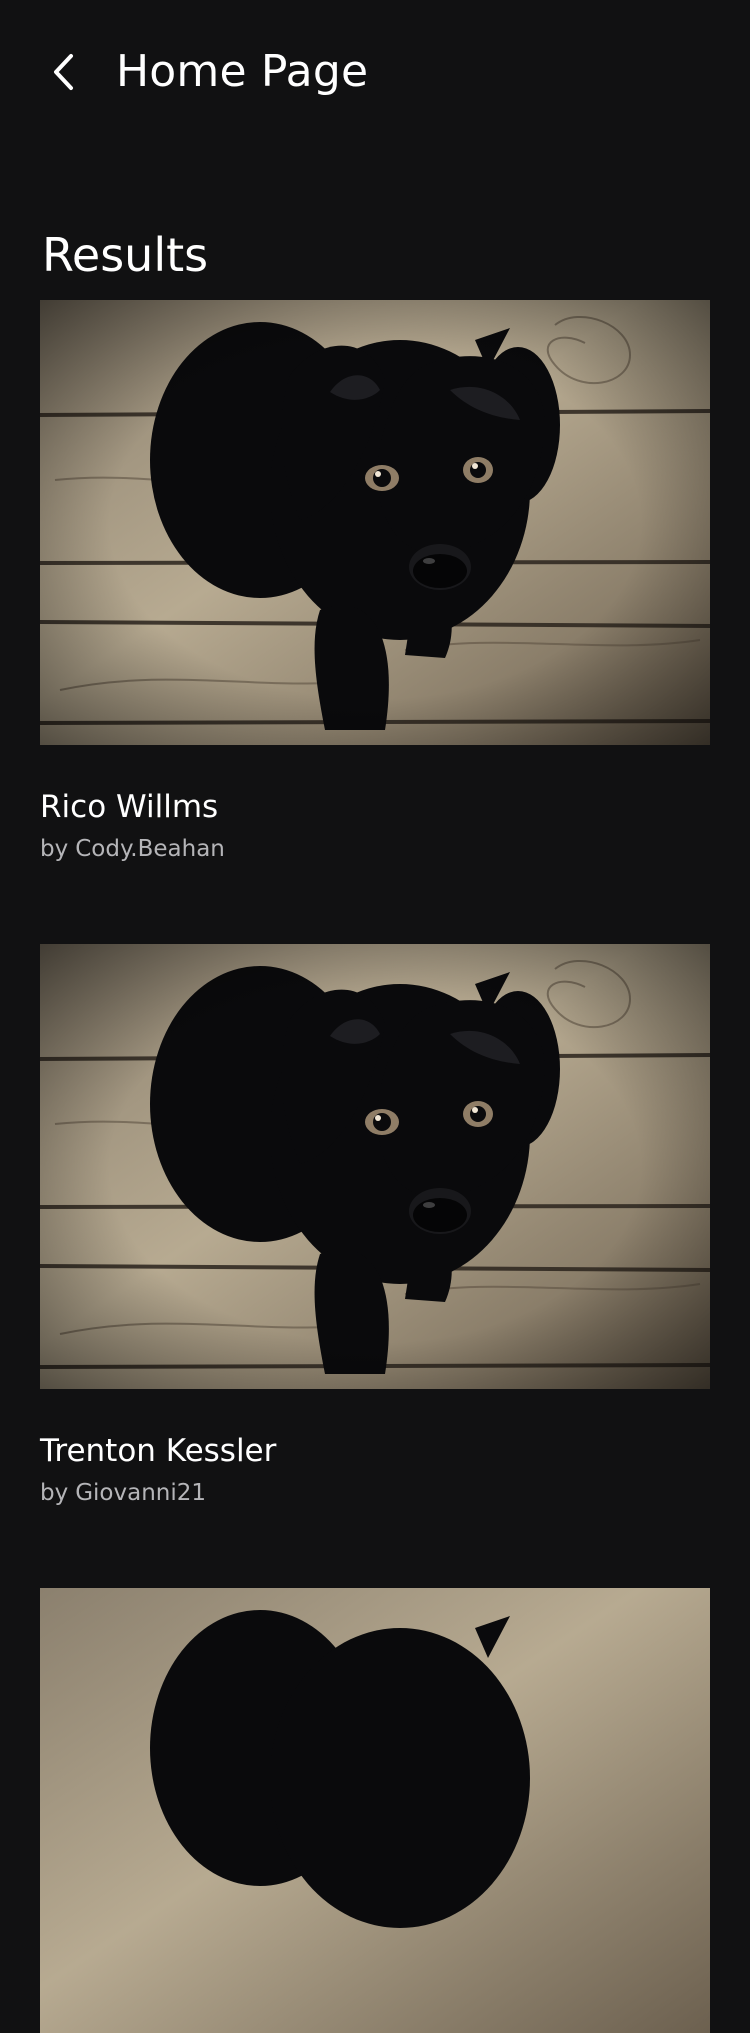 The image size is (750, 2033). What do you see at coordinates (242, 71) in the screenshot?
I see `page-title: Home Page` at bounding box center [242, 71].